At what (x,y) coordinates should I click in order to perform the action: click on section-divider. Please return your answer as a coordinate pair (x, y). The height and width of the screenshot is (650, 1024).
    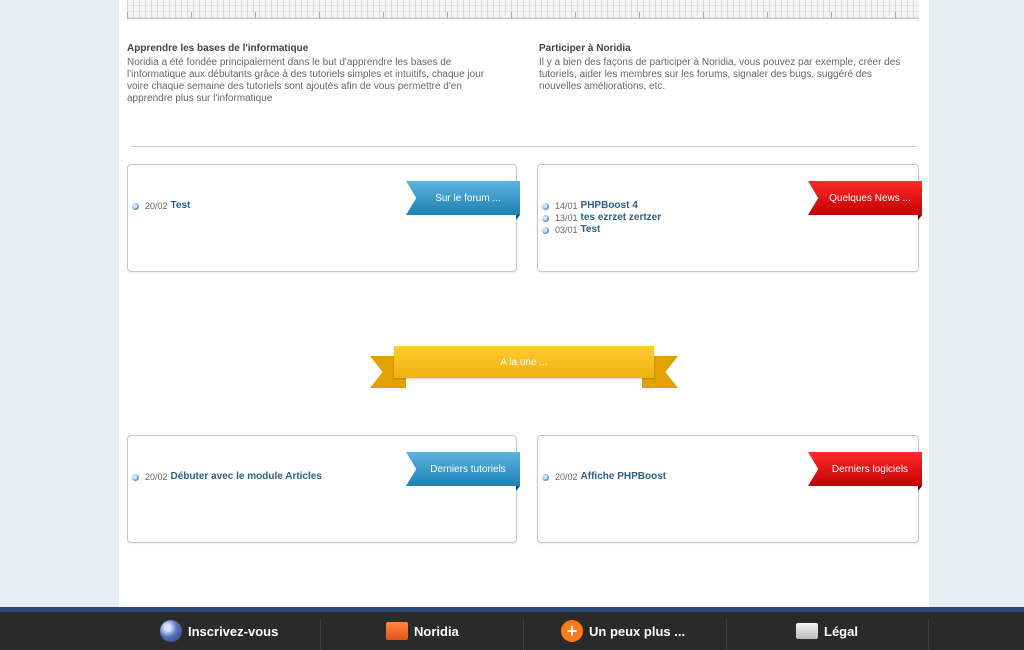
    Looking at the image, I should click on (523, 146).